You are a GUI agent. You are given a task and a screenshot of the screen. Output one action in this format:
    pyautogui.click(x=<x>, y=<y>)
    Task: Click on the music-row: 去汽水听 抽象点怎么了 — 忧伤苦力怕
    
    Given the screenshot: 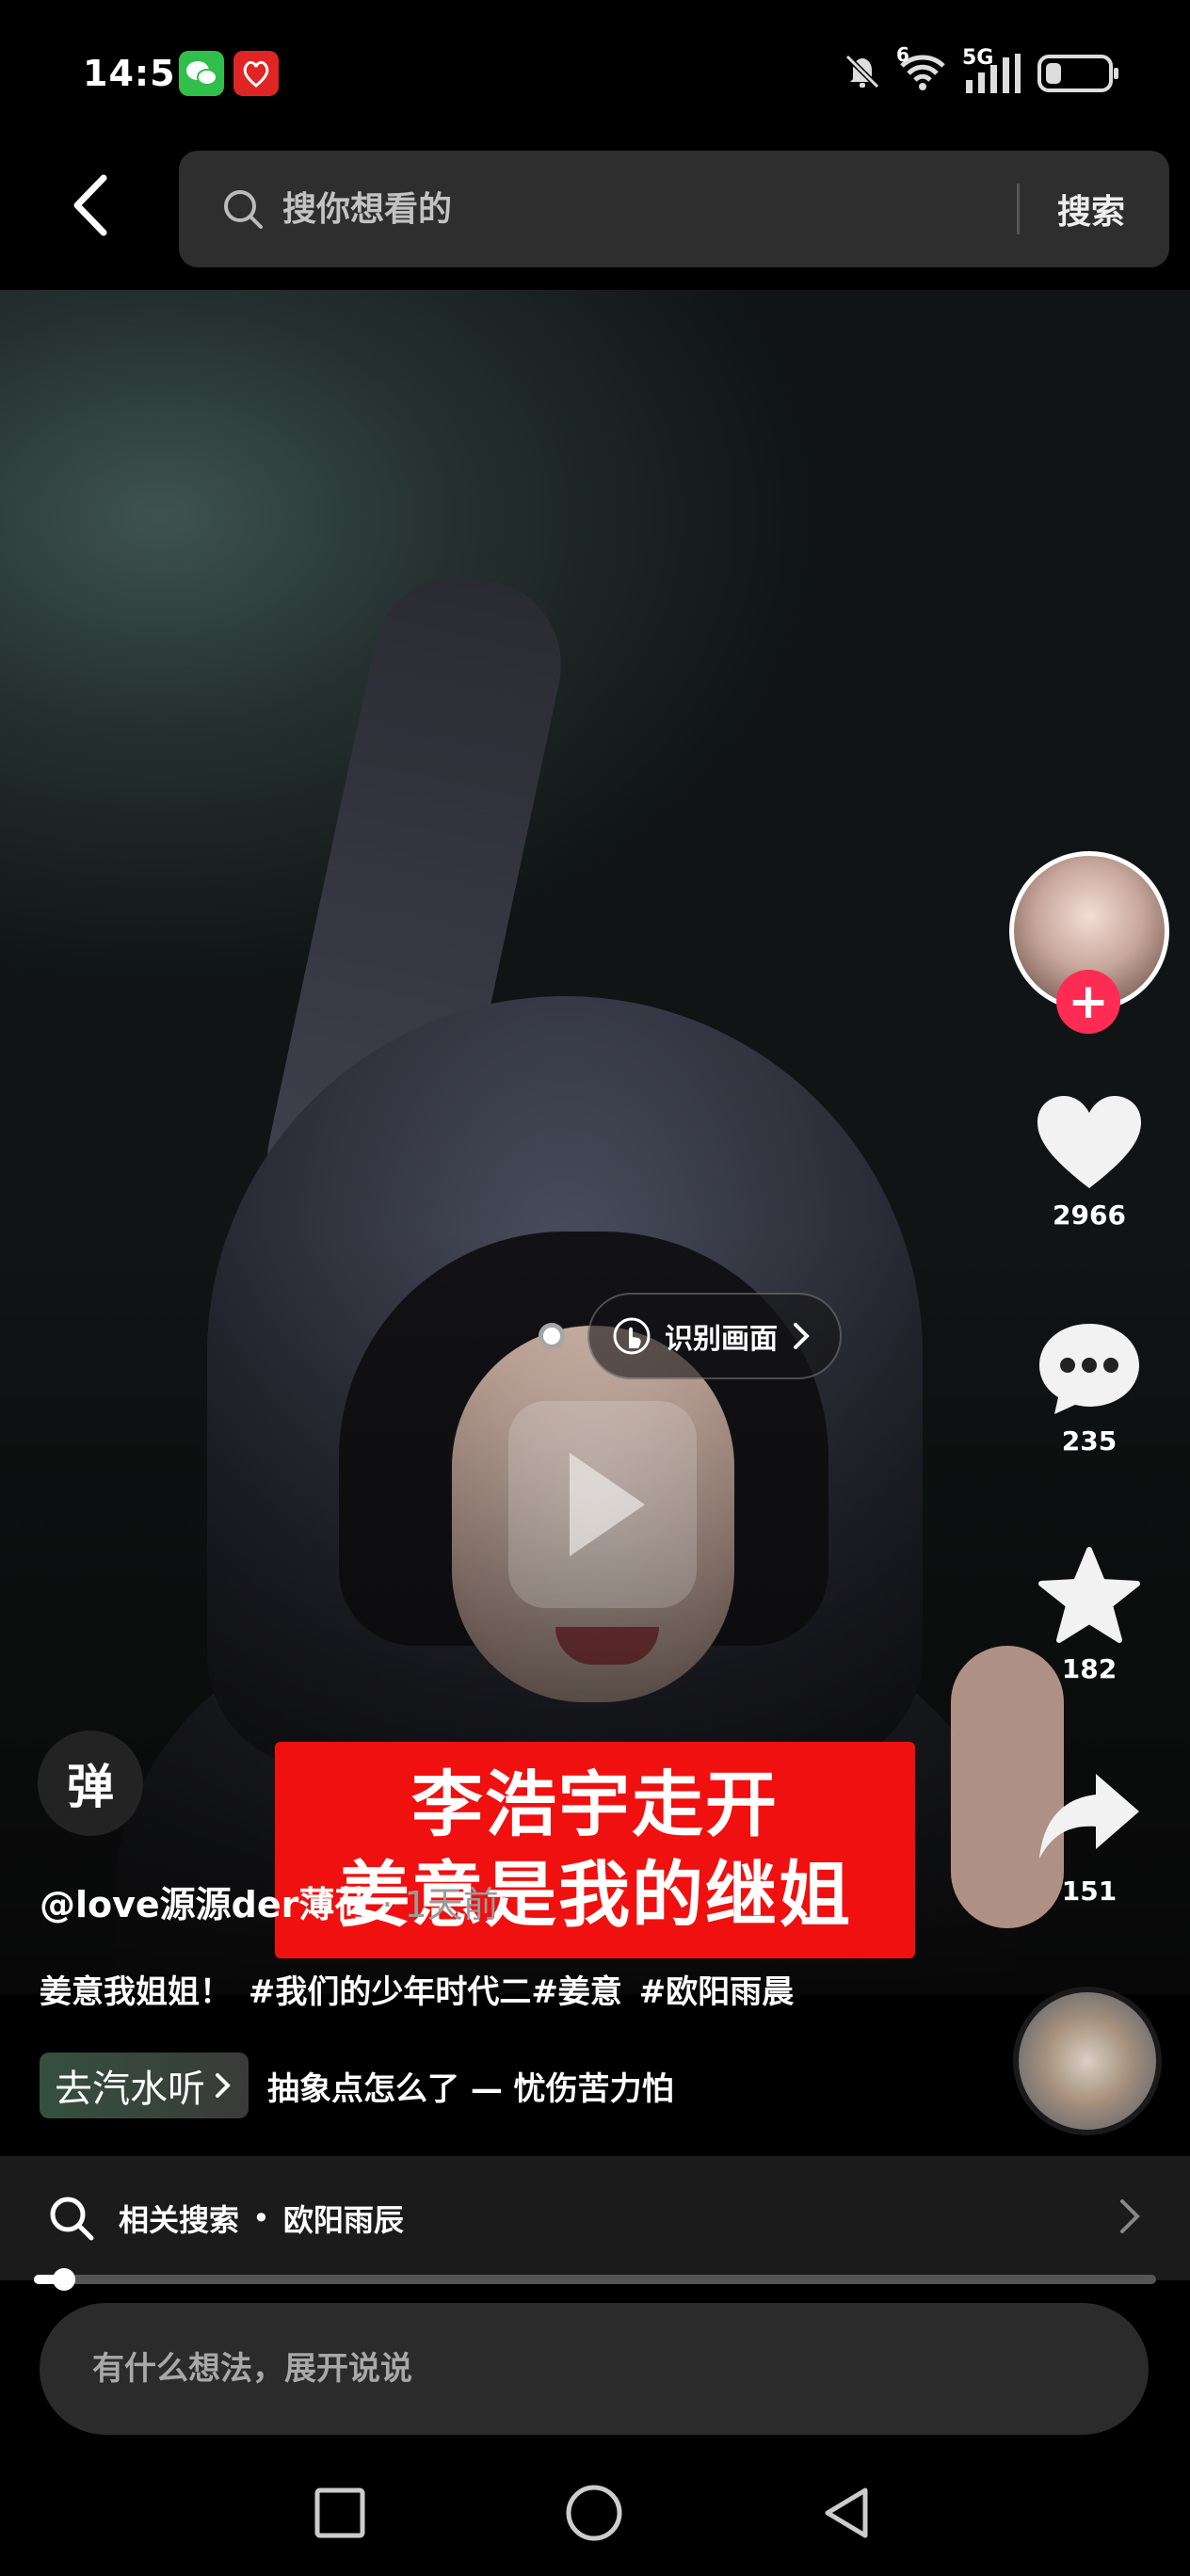 What is the action you would take?
    pyautogui.click(x=357, y=2085)
    